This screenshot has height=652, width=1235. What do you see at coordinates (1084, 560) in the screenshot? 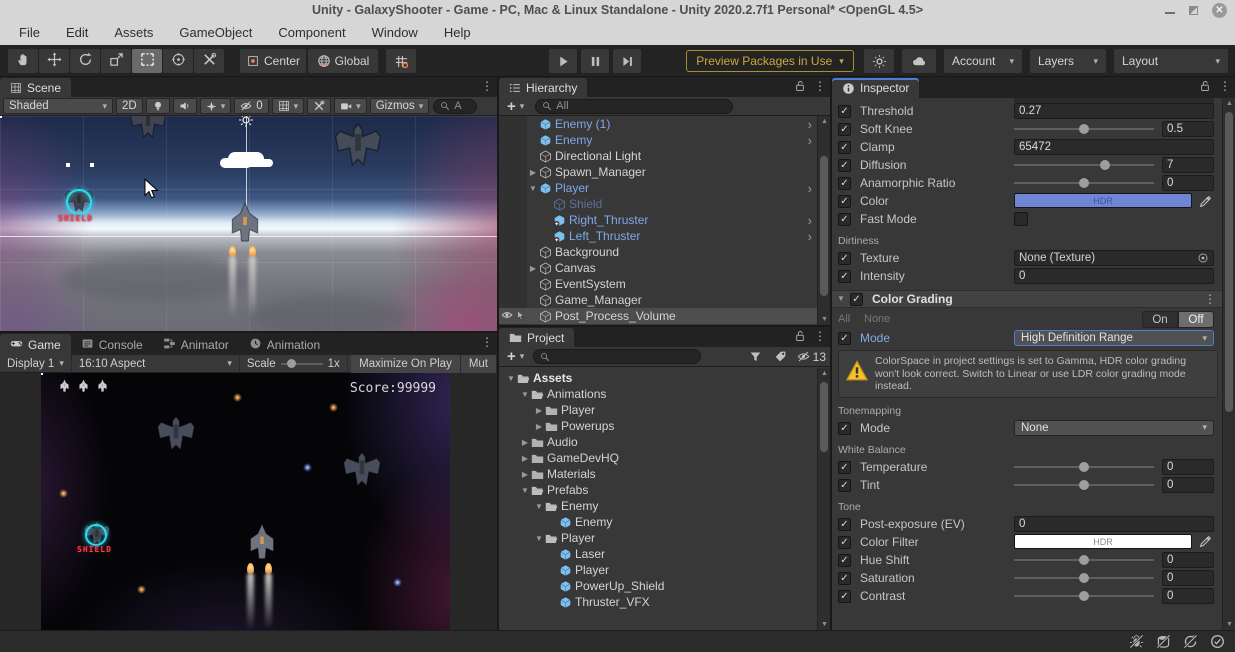
I see `hue-shift-slider` at bounding box center [1084, 560].